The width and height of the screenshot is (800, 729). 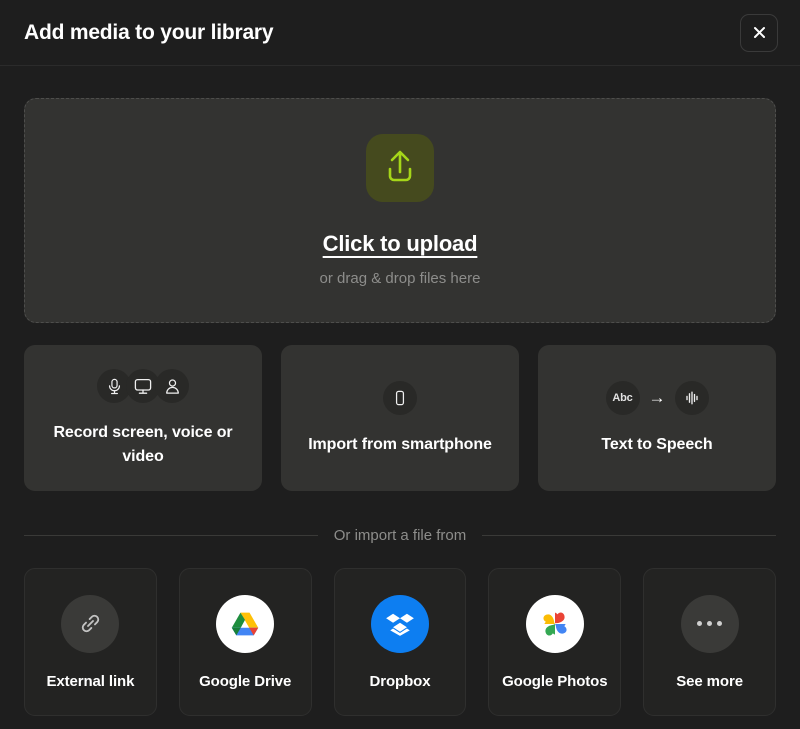 I want to click on record-icon-group, so click(x=143, y=386).